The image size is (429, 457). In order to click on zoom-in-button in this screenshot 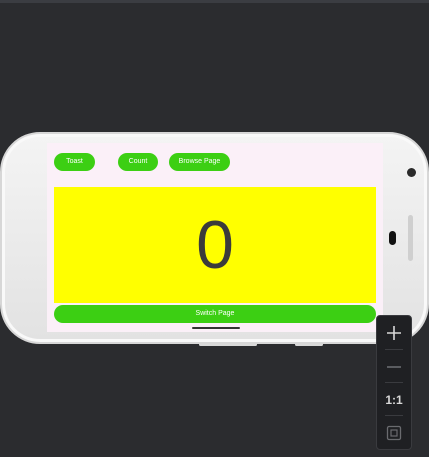, I will do `click(394, 332)`.